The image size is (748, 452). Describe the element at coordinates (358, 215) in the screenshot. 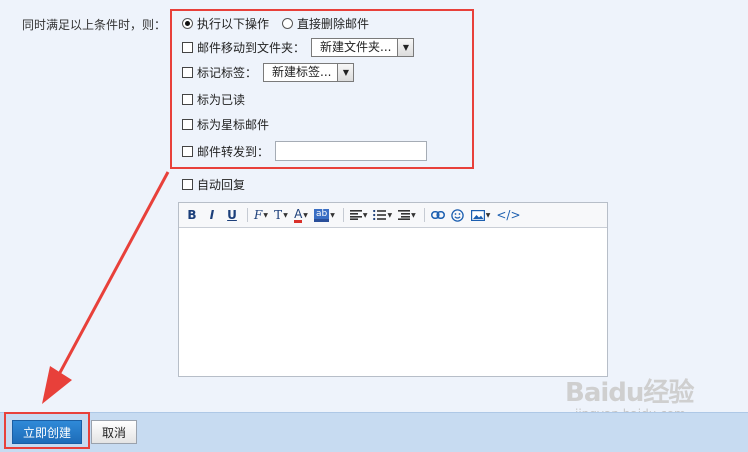

I see `align-icon: ▼` at that location.